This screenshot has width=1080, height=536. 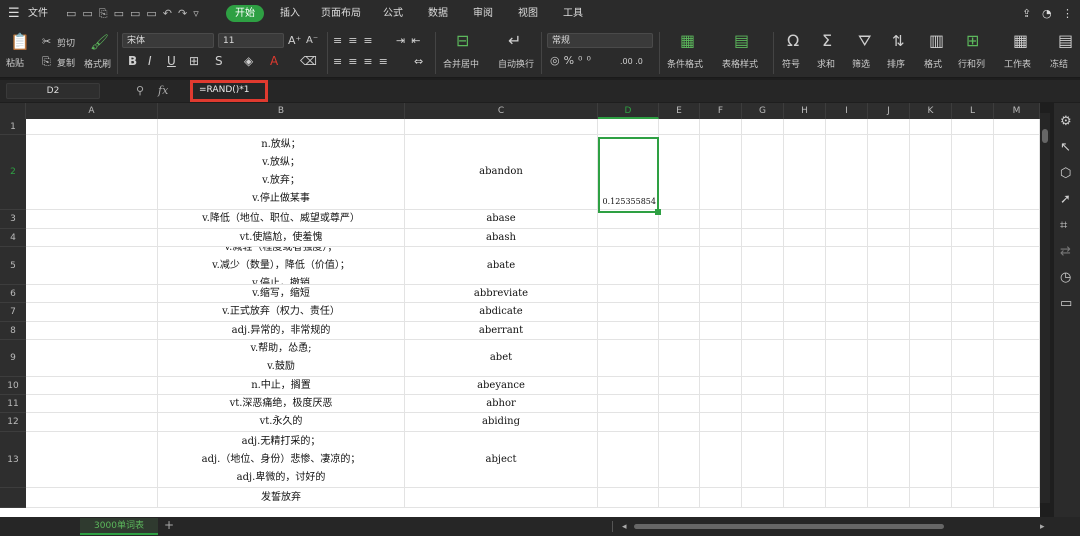 I want to click on decimal-icons: .00 .0, so click(x=631, y=62).